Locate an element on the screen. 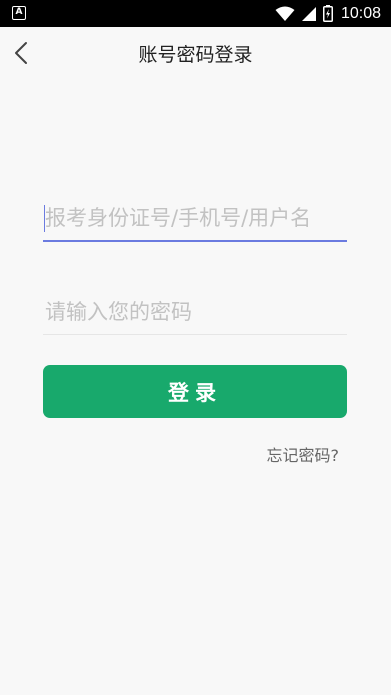  password-input is located at coordinates (195, 311).